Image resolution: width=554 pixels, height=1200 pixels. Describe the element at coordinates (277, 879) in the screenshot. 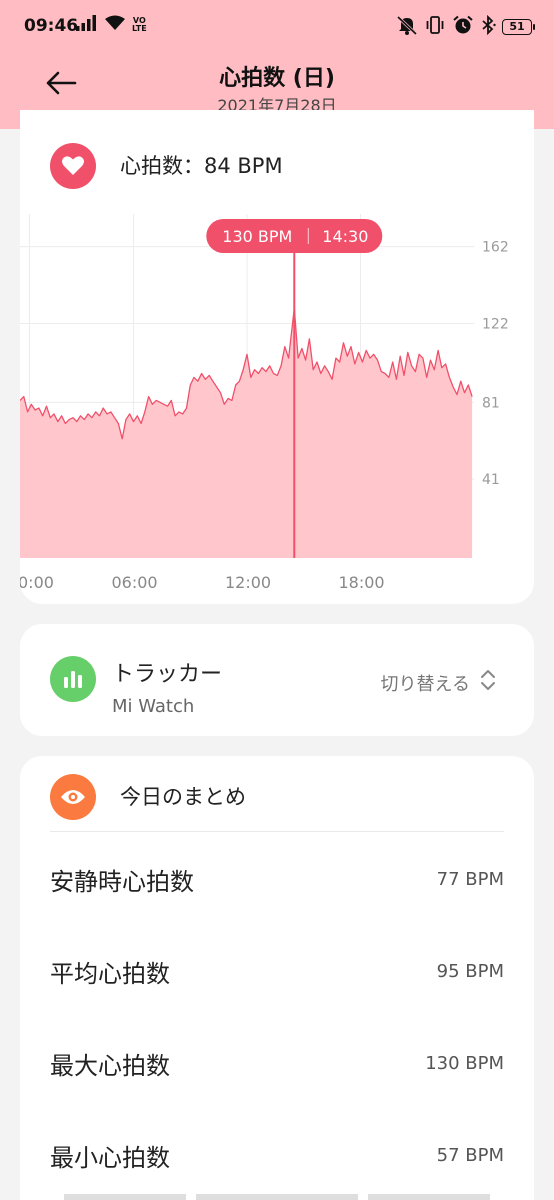

I see `stat-row-resting: 安静時心拍数 77 BPM` at that location.